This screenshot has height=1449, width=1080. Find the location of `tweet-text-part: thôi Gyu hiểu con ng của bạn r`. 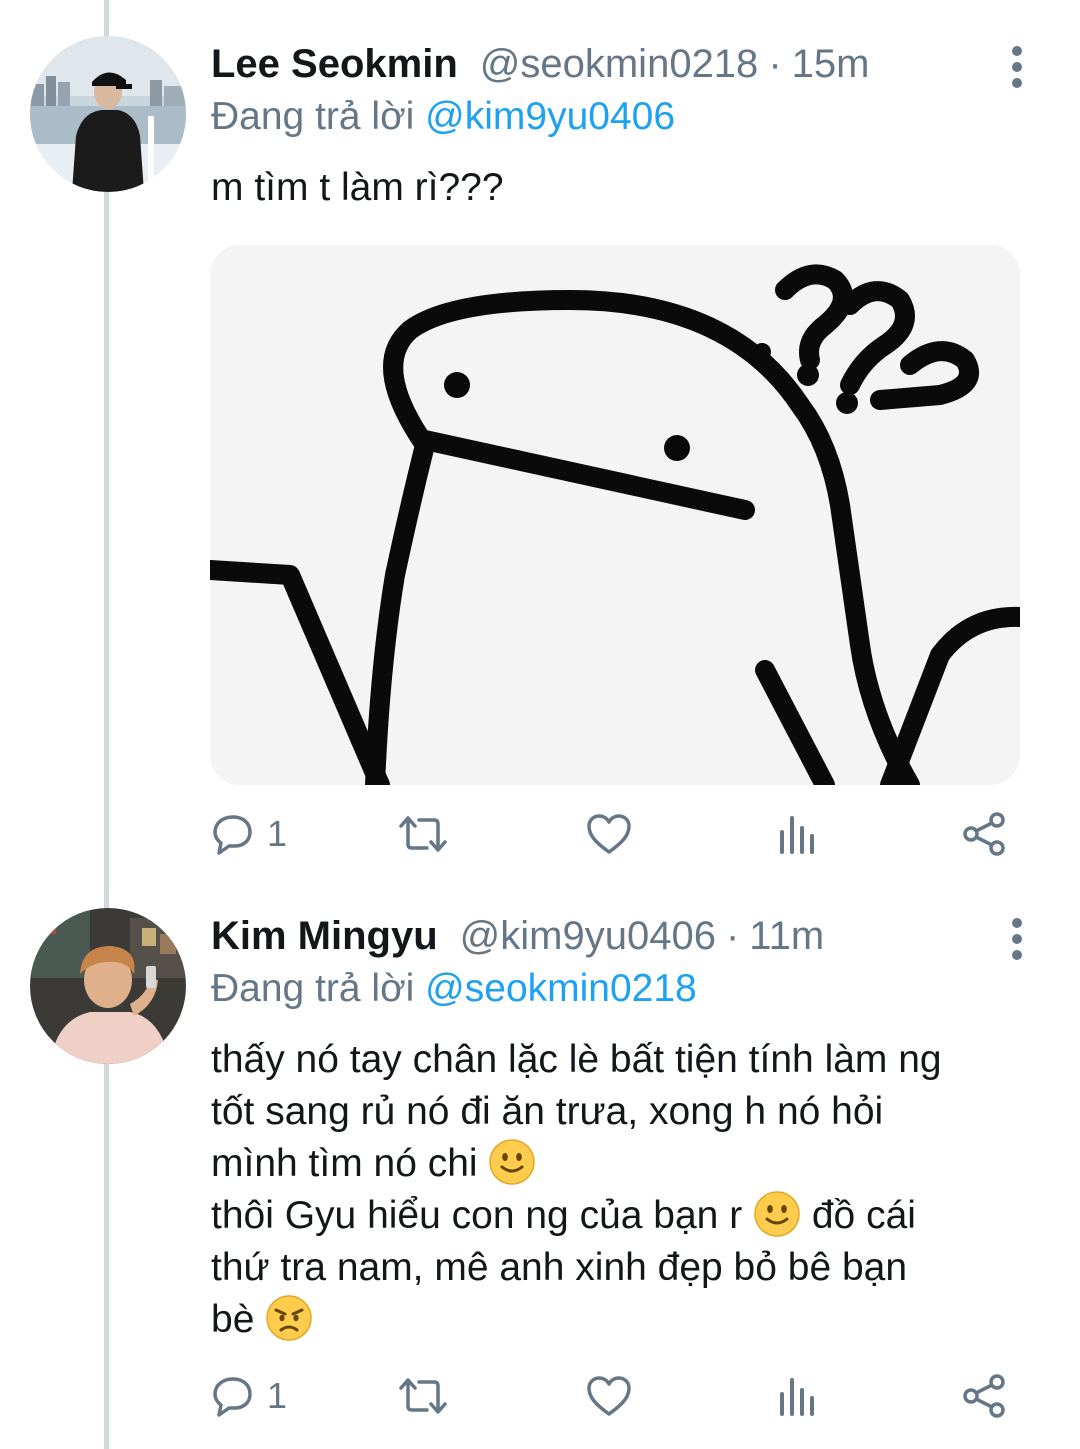

tweet-text-part: thôi Gyu hiểu con ng của bạn r is located at coordinates (477, 1215).